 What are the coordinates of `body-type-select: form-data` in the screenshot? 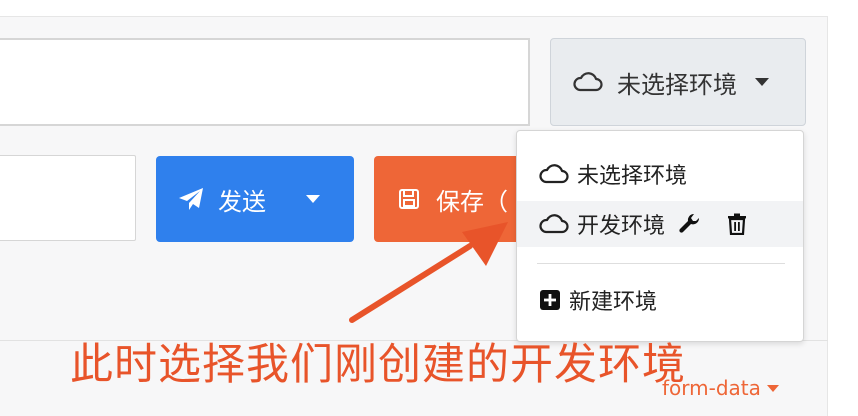 It's located at (720, 388).